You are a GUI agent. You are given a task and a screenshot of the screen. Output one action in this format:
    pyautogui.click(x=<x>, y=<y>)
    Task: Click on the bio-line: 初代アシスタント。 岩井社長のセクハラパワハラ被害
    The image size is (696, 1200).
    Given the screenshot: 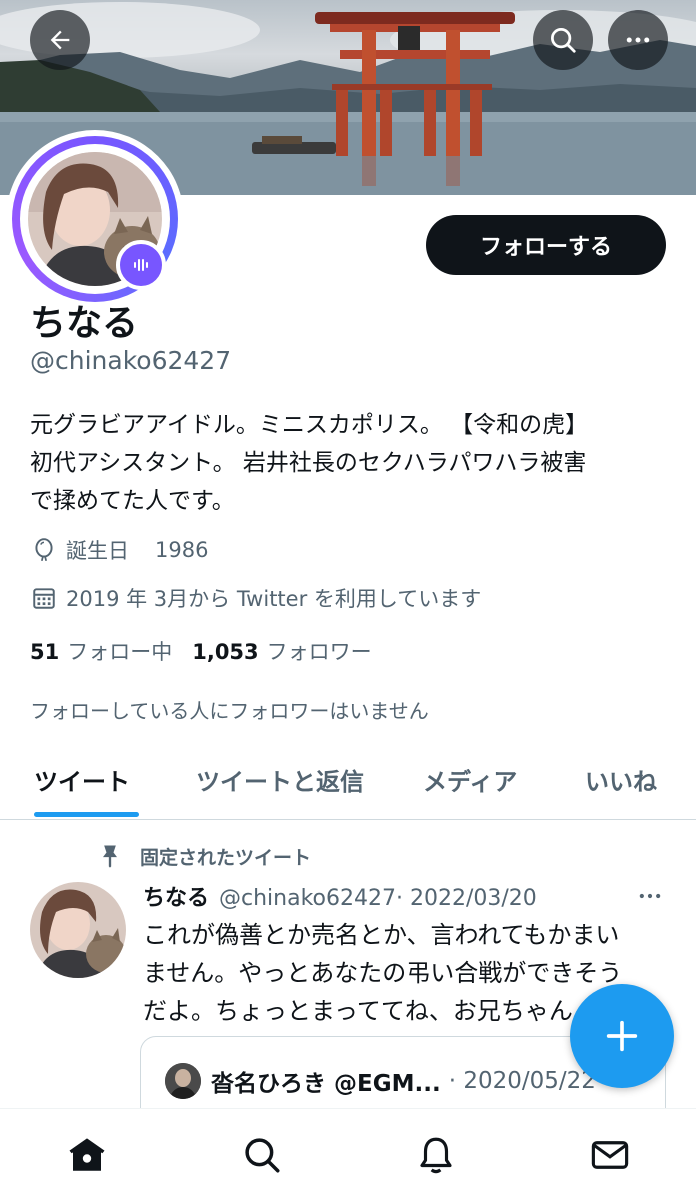 What is the action you would take?
    pyautogui.click(x=308, y=463)
    